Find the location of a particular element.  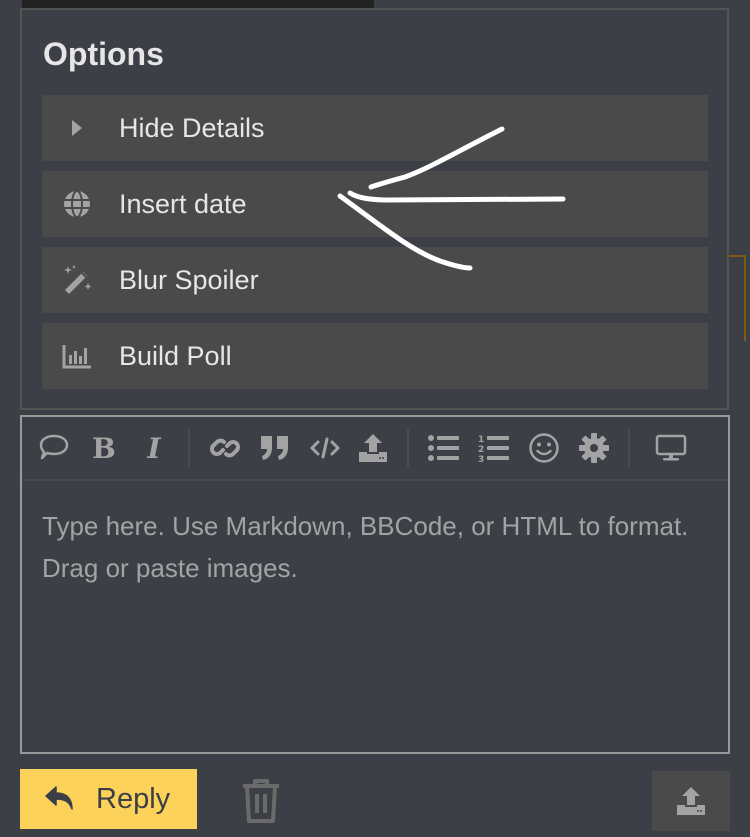

option-build-poll: Build Poll is located at coordinates (375, 356).